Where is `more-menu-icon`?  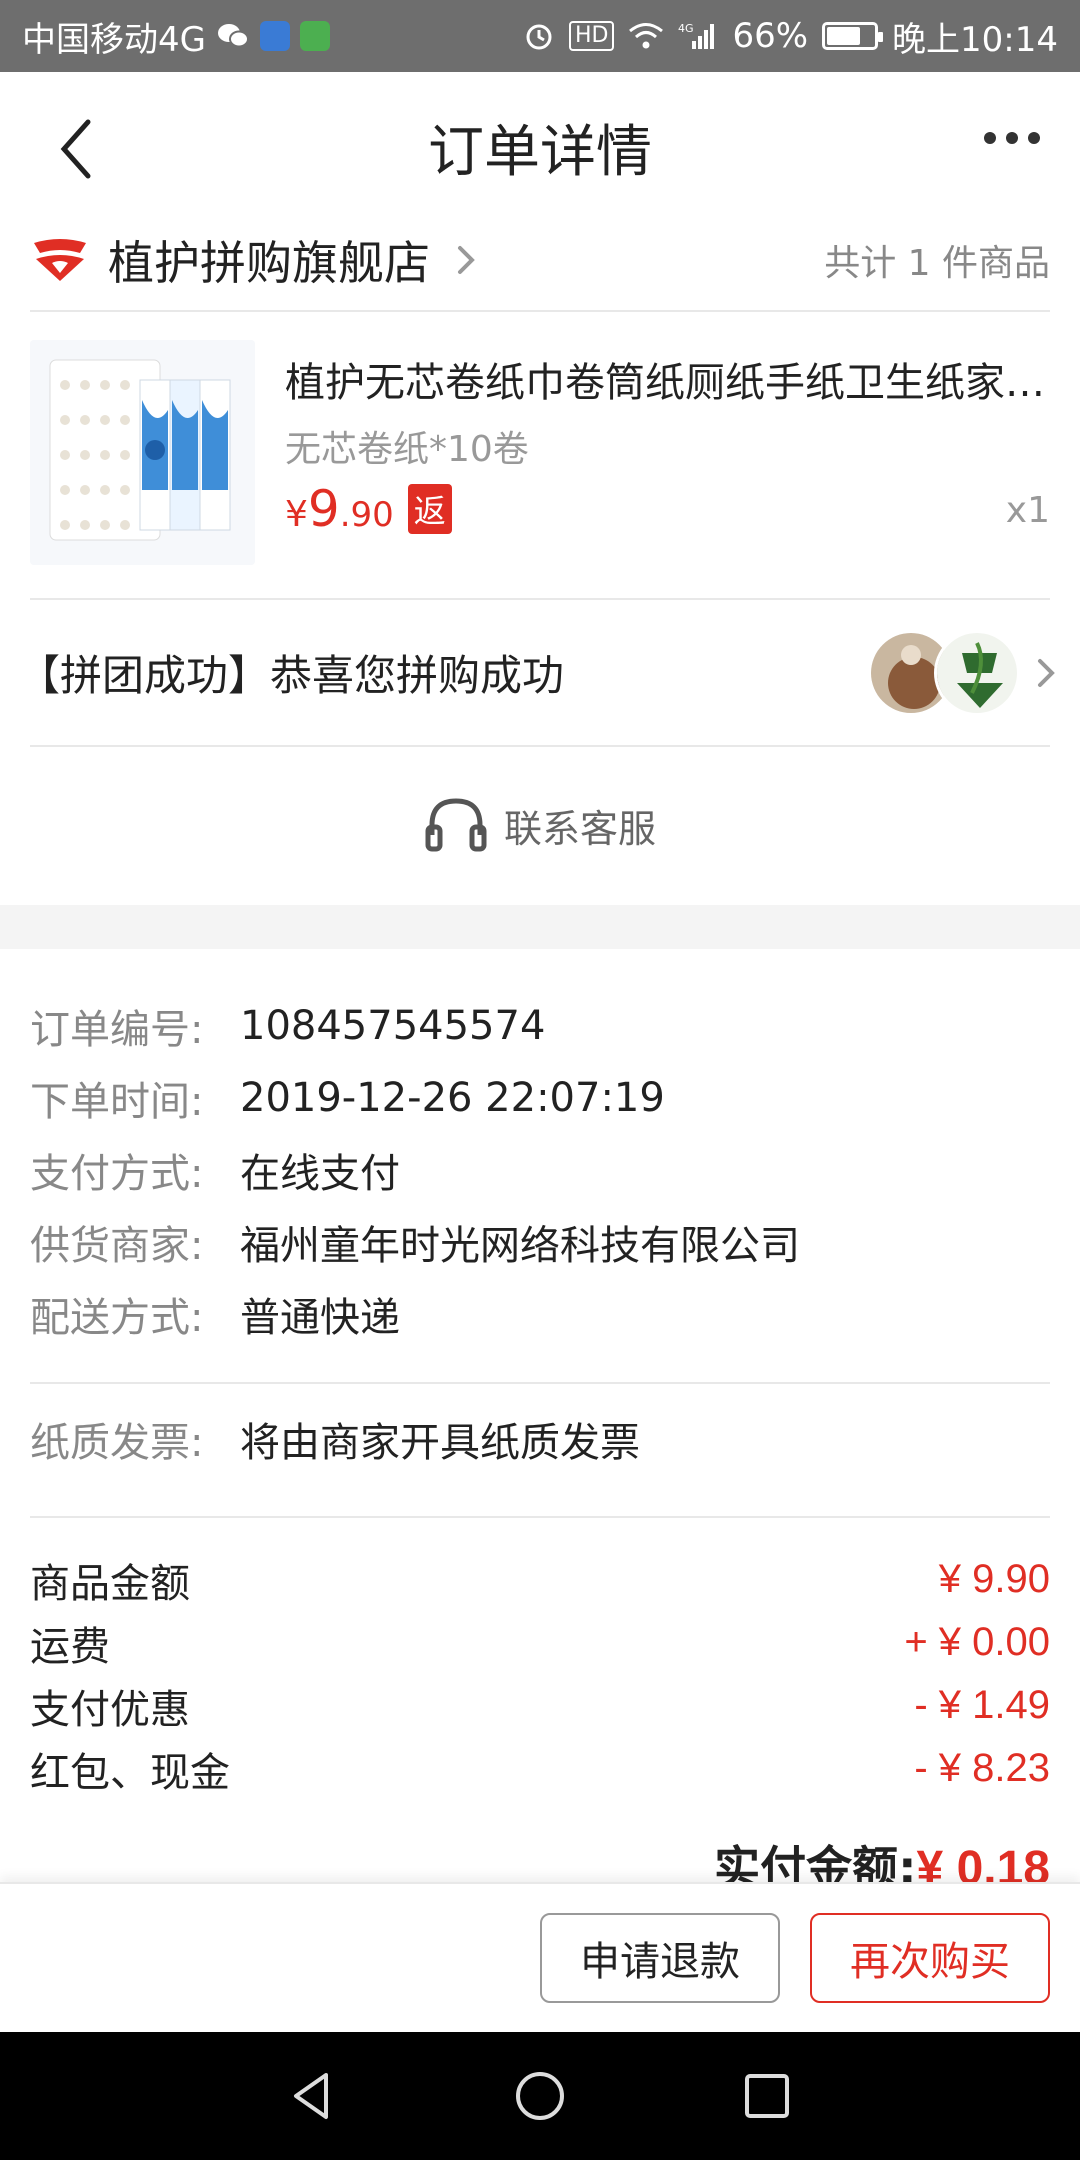 more-menu-icon is located at coordinates (1012, 138).